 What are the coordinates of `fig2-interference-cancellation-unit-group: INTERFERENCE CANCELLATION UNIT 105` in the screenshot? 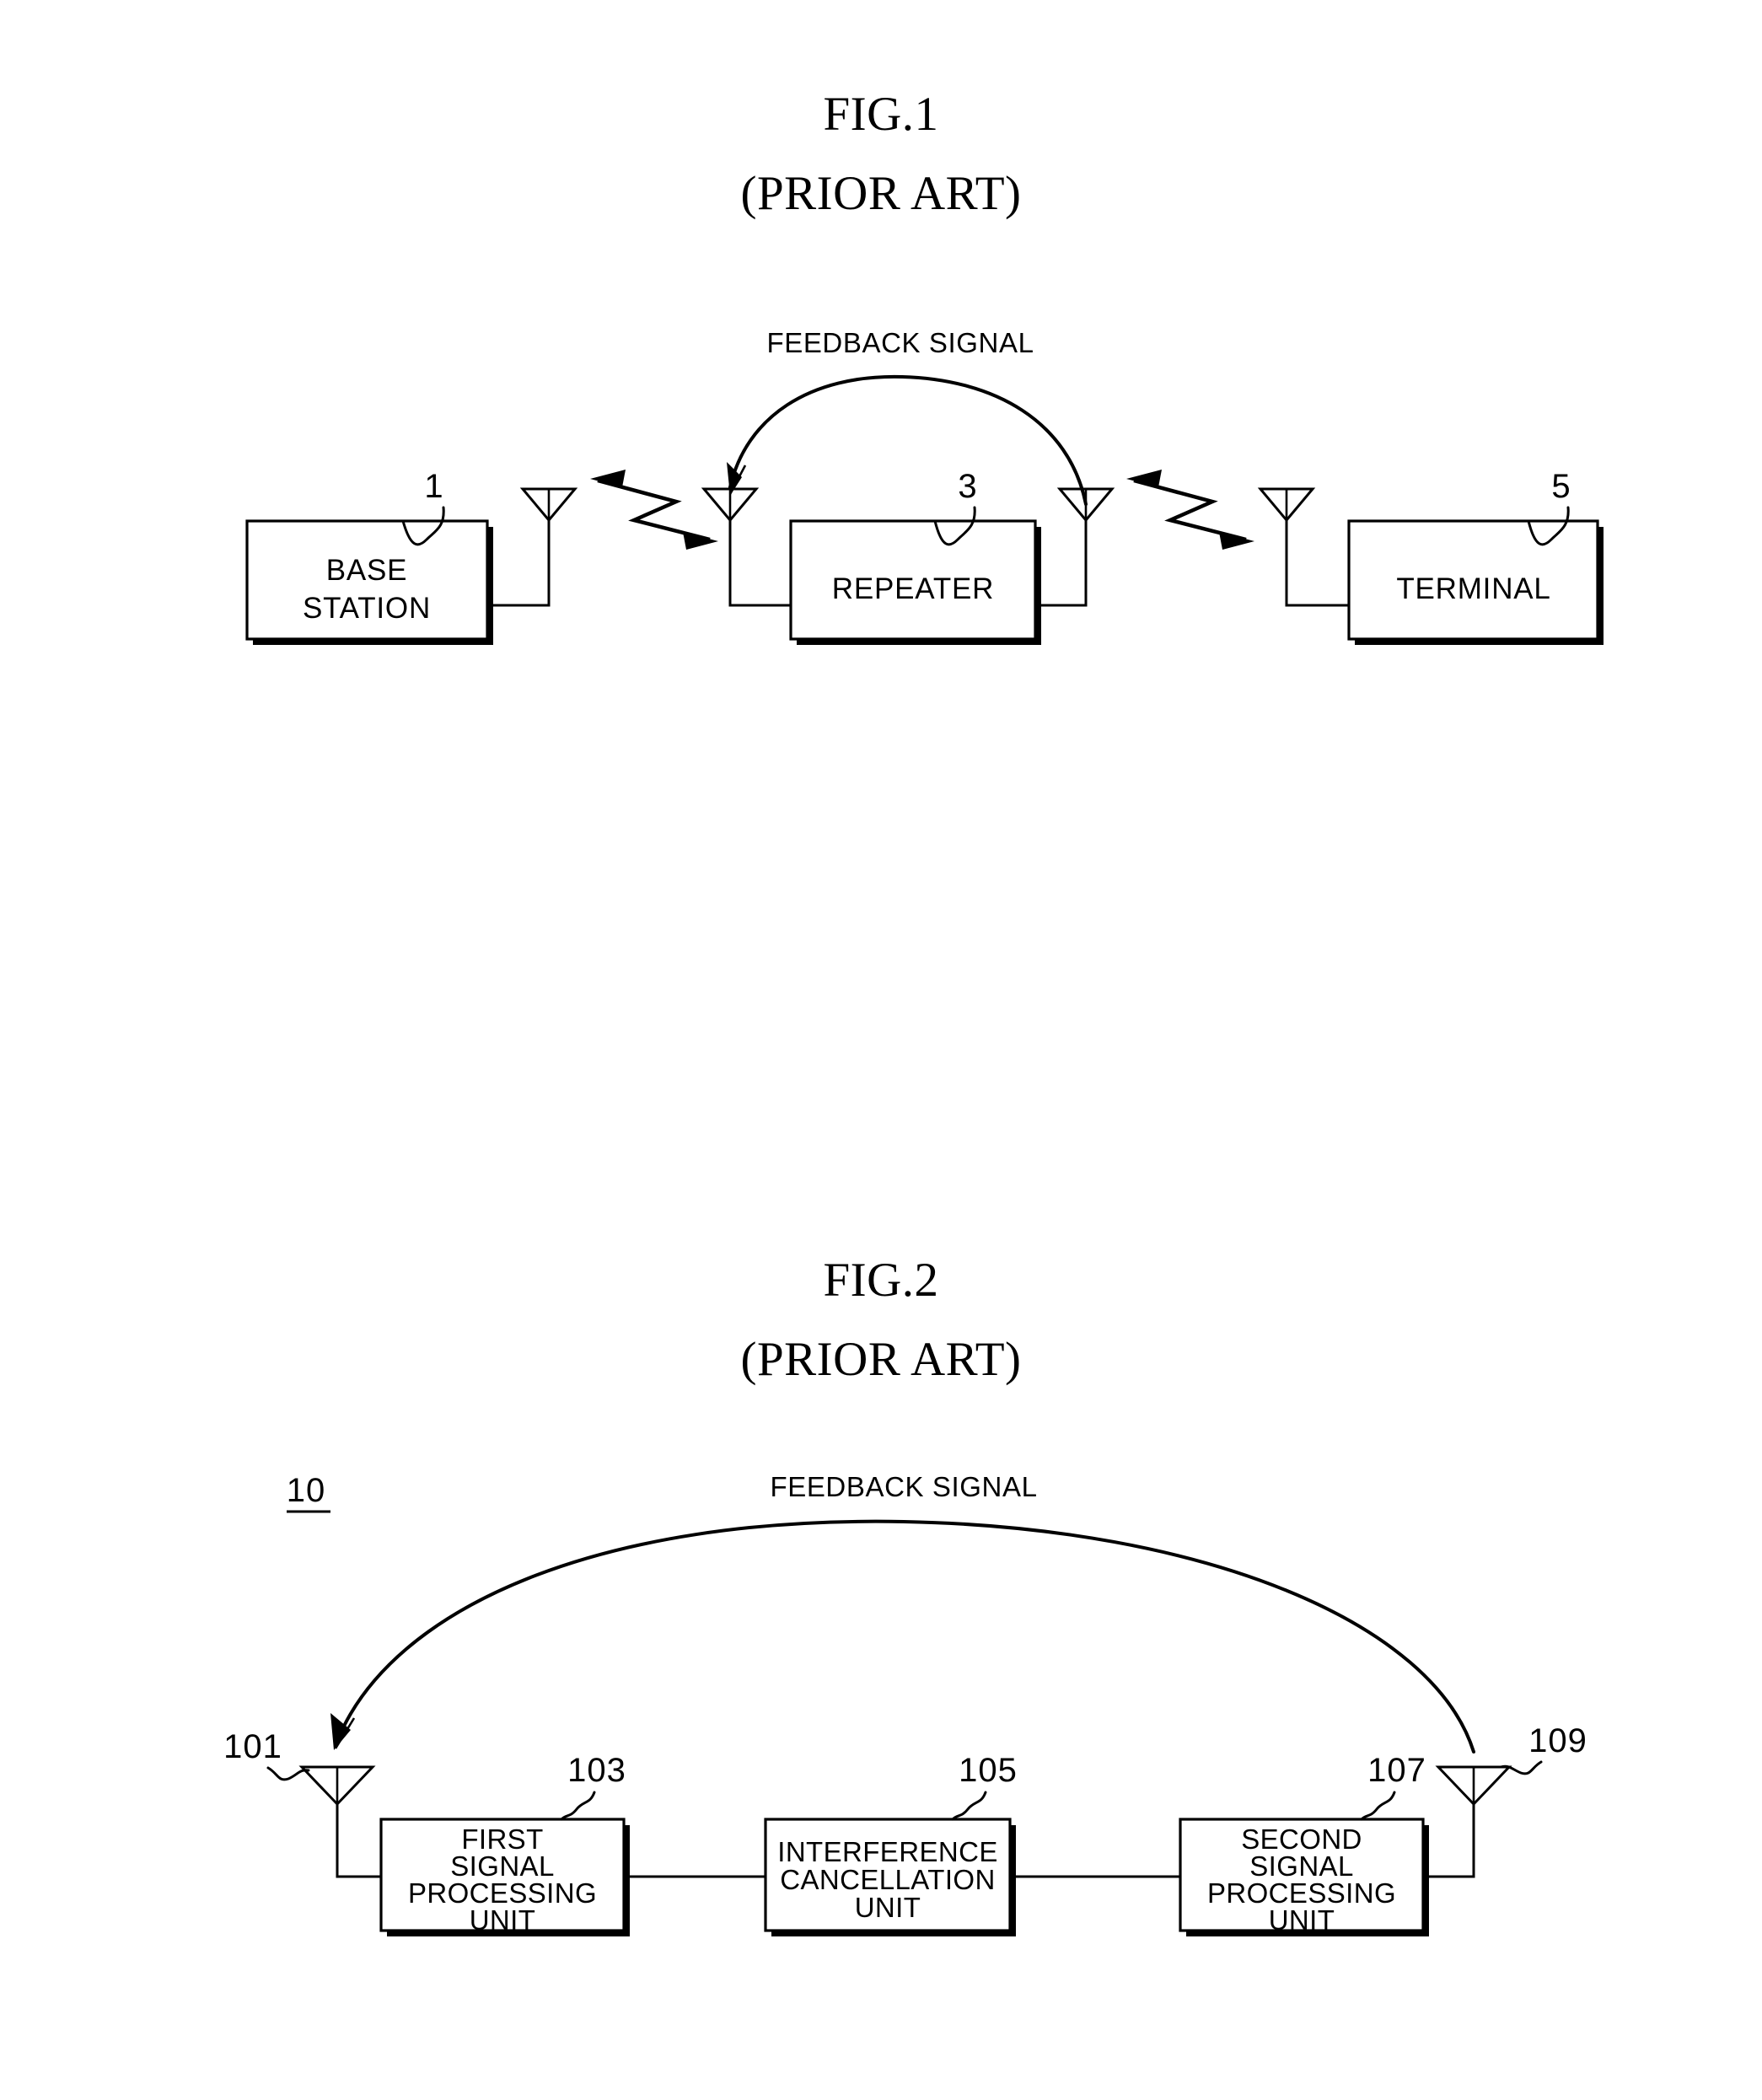 It's located at (891, 1844).